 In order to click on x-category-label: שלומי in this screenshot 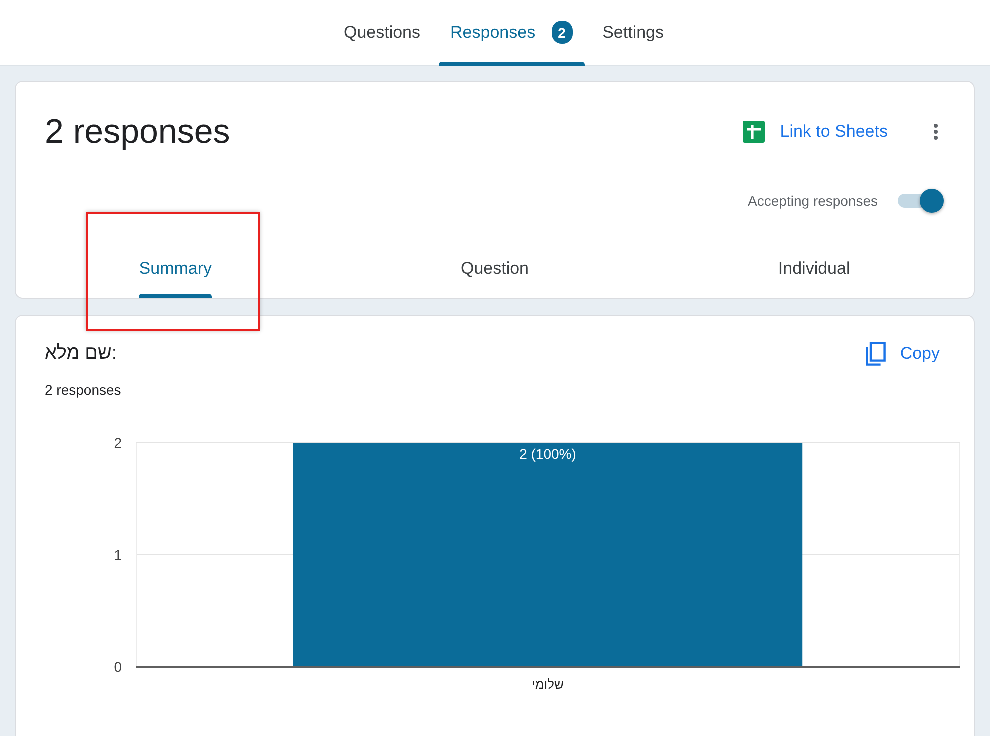, I will do `click(548, 684)`.